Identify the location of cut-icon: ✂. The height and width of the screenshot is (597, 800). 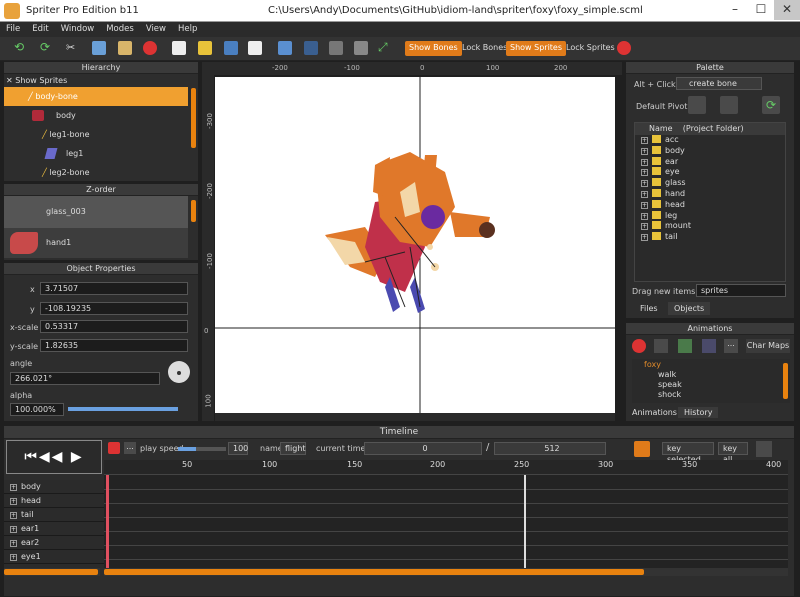
(73, 48).